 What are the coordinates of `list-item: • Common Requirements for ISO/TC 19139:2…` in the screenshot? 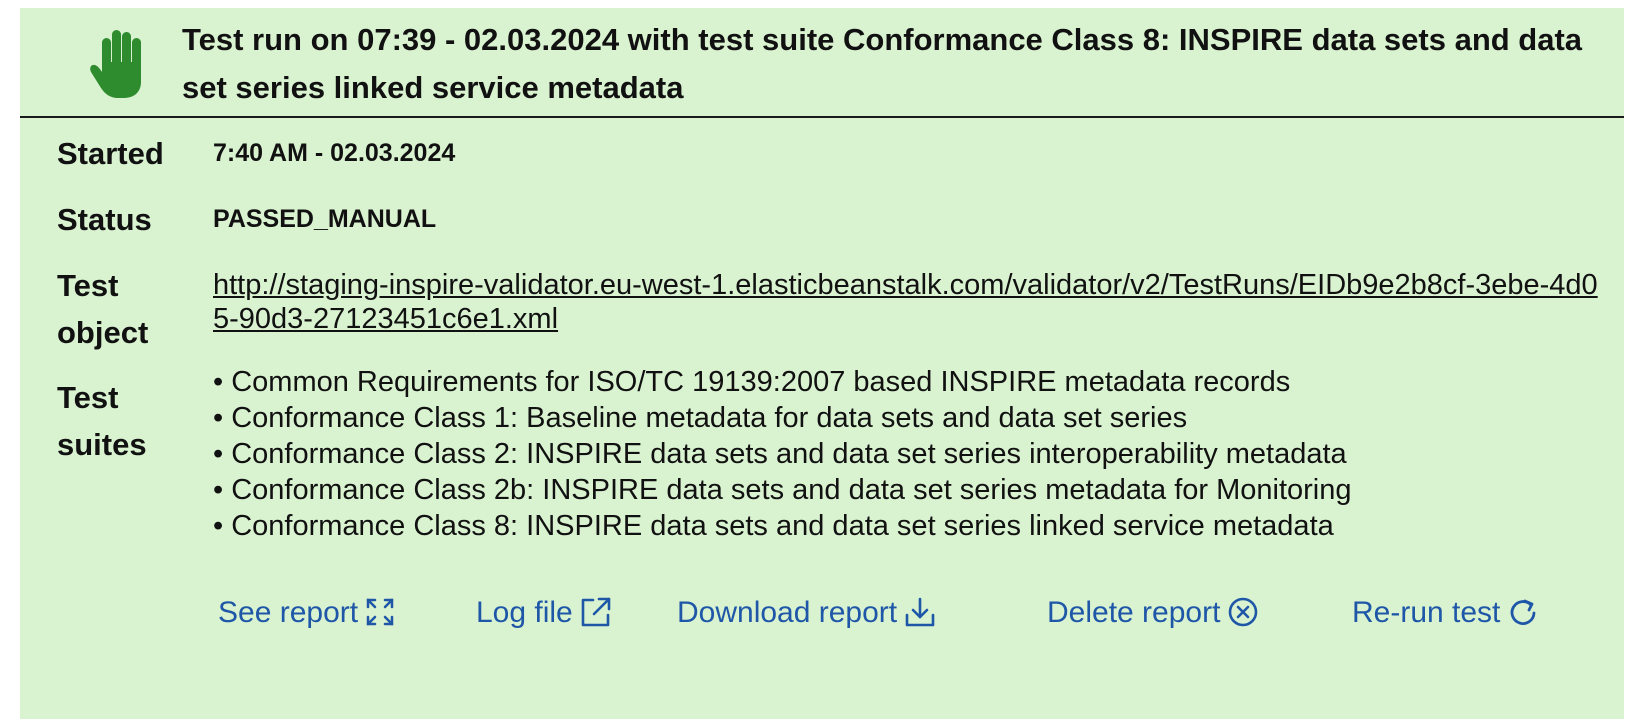 It's located at (752, 382).